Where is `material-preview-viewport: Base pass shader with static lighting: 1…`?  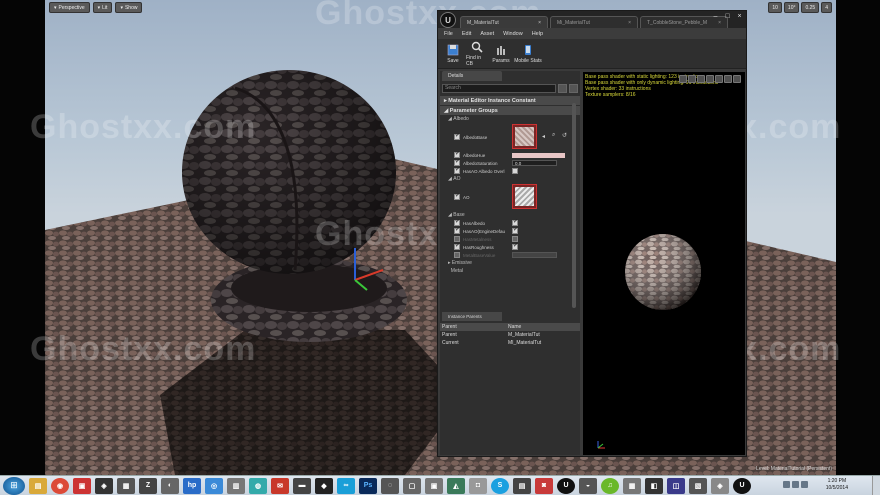
material-preview-viewport: Base pass shader with static lighting: 1… is located at coordinates (664, 263).